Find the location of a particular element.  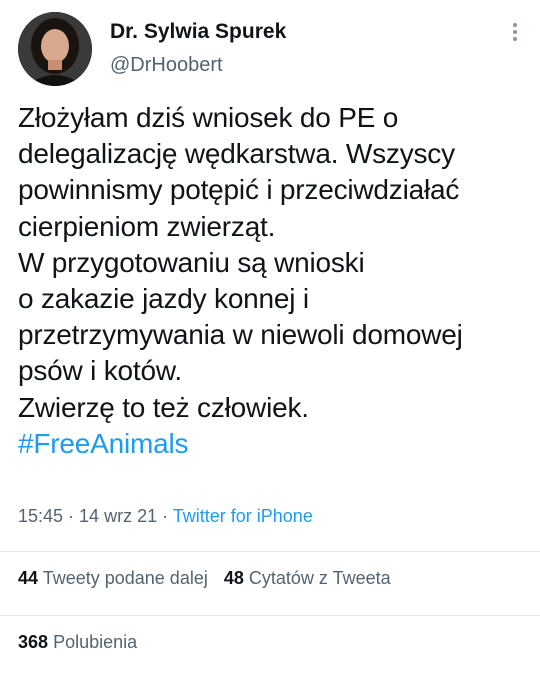

tweet-date: 14 wrz 21 is located at coordinates (118, 516).